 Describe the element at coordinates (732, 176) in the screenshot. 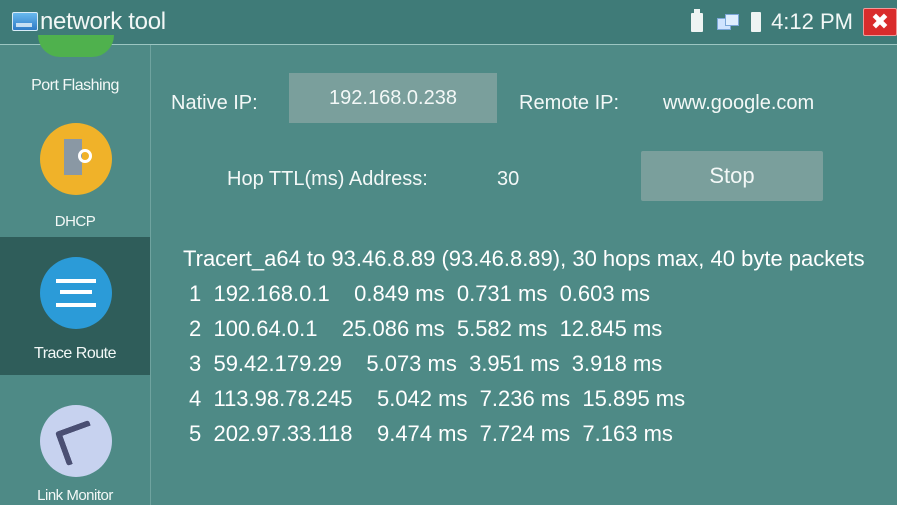

I see `stop-button: Stop` at that location.